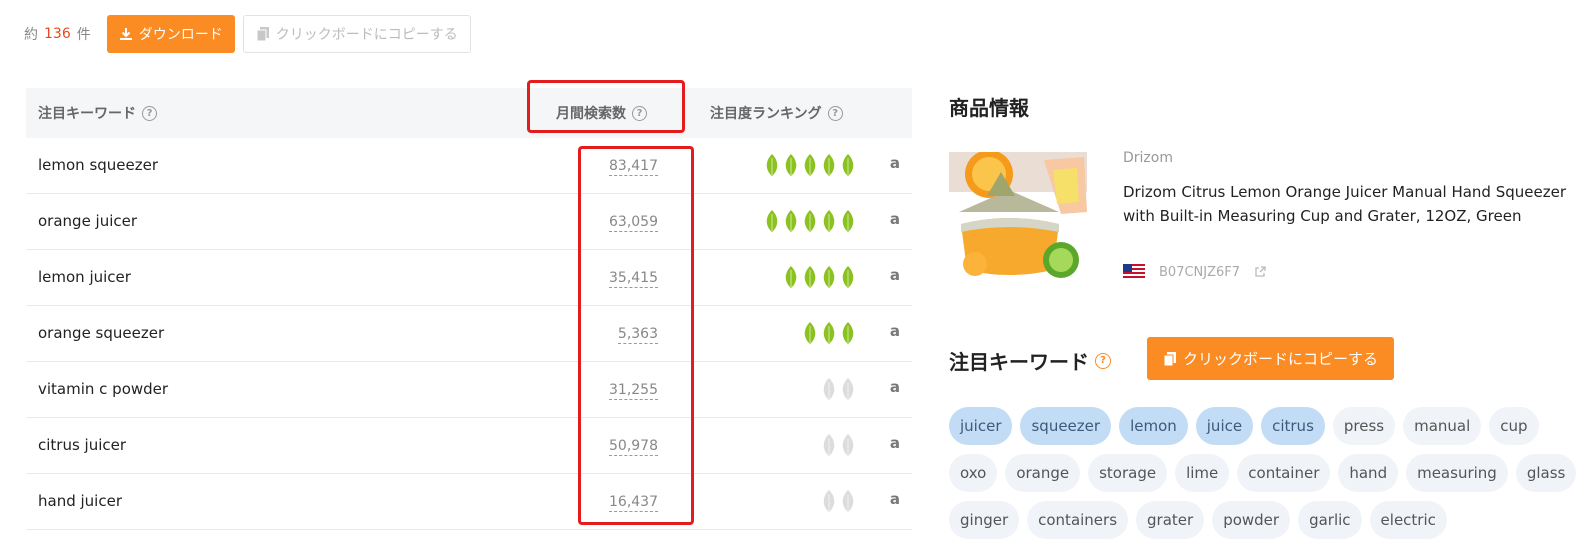 The image size is (1583, 540). Describe the element at coordinates (984, 520) in the screenshot. I see `keyword-tag: ginger` at that location.